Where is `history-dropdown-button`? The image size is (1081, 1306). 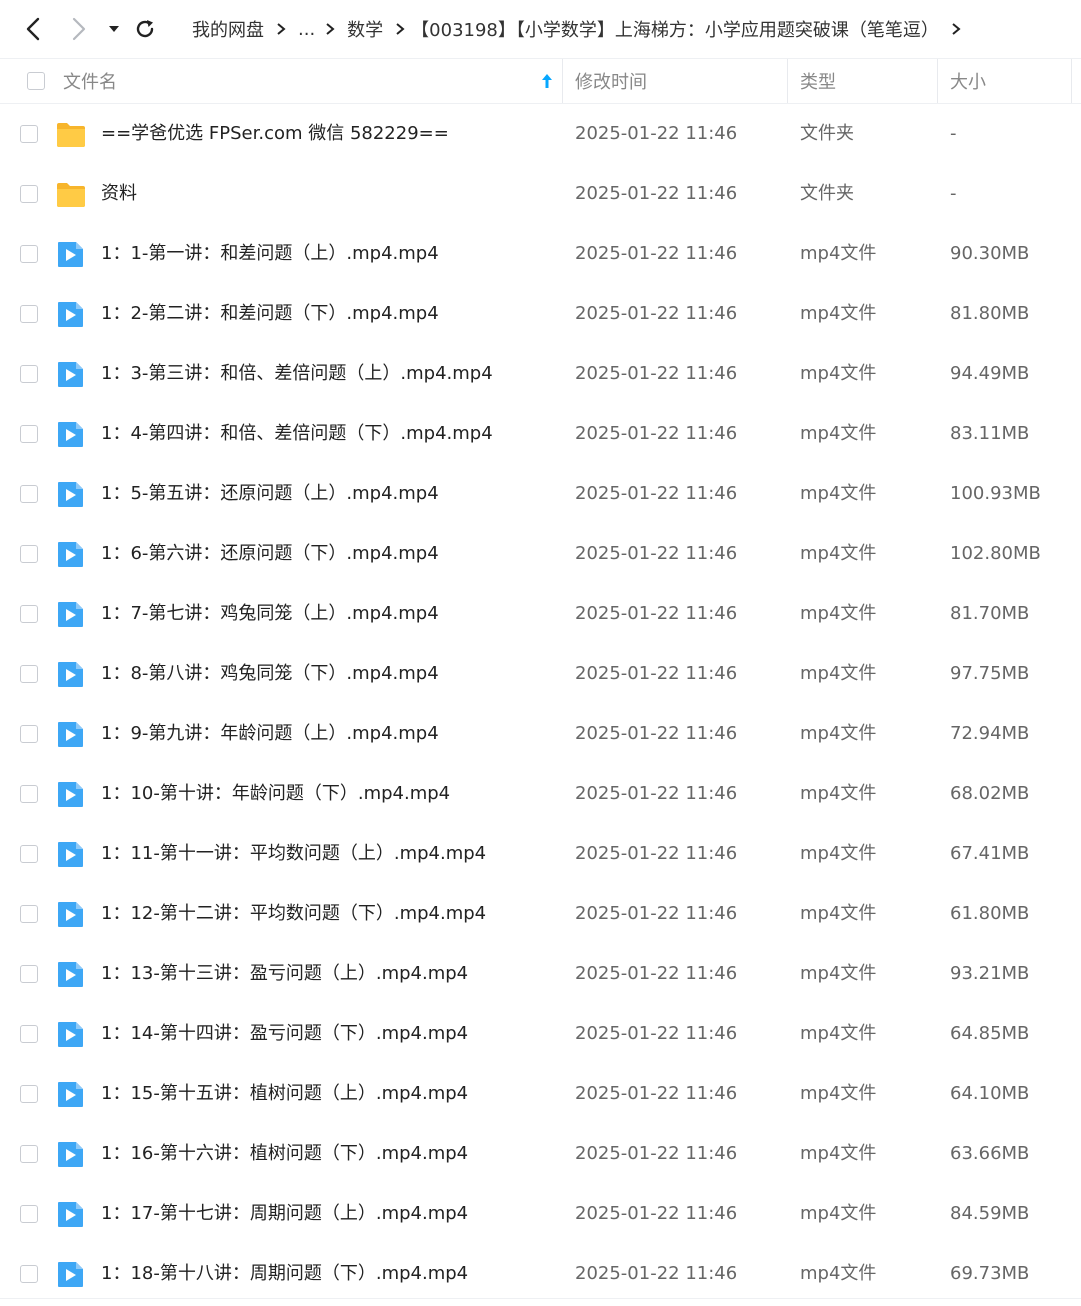 history-dropdown-button is located at coordinates (114, 29).